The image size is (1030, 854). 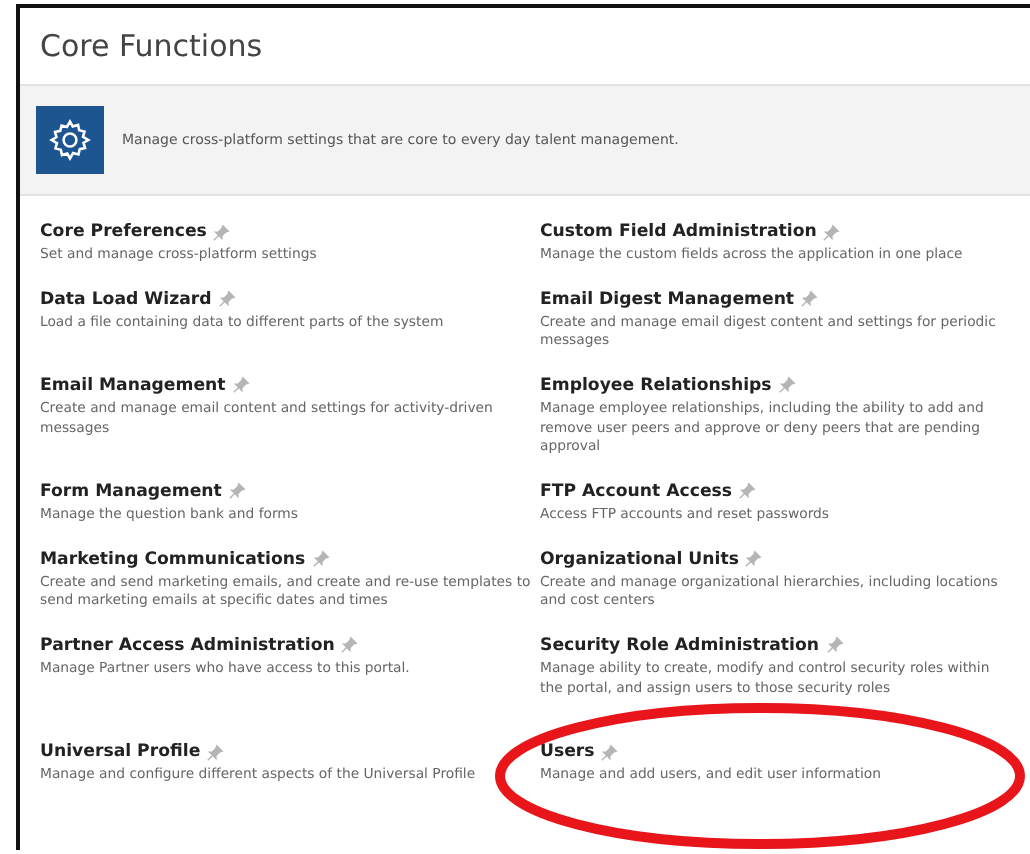 What do you see at coordinates (567, 752) in the screenshot?
I see `function-link: Users` at bounding box center [567, 752].